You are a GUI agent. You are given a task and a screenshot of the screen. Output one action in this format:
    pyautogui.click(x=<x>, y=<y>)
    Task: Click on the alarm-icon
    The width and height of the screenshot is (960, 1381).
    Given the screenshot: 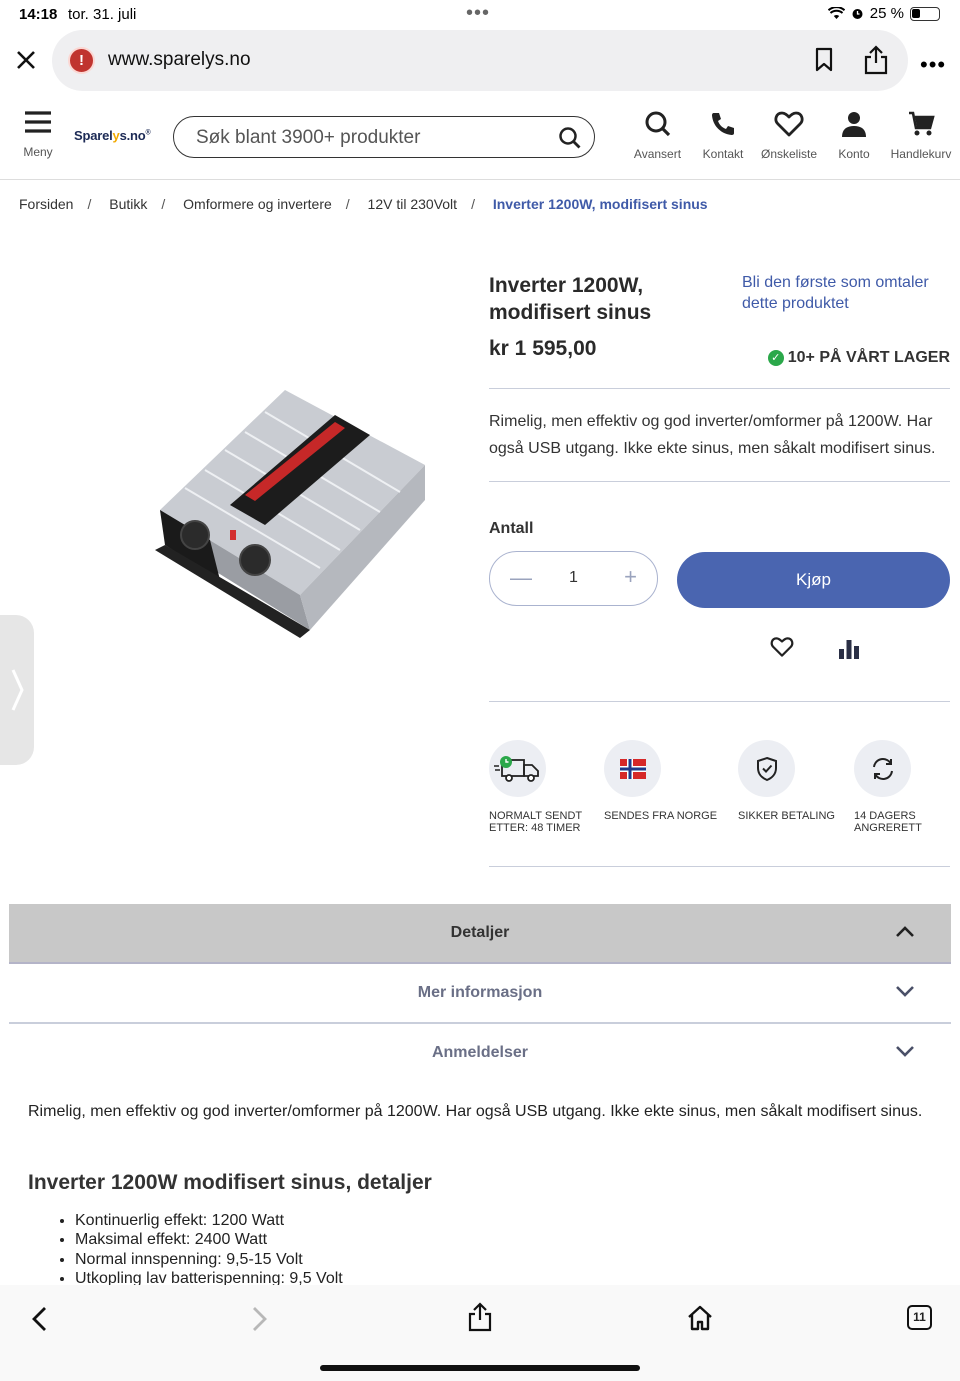 What is the action you would take?
    pyautogui.click(x=857, y=14)
    